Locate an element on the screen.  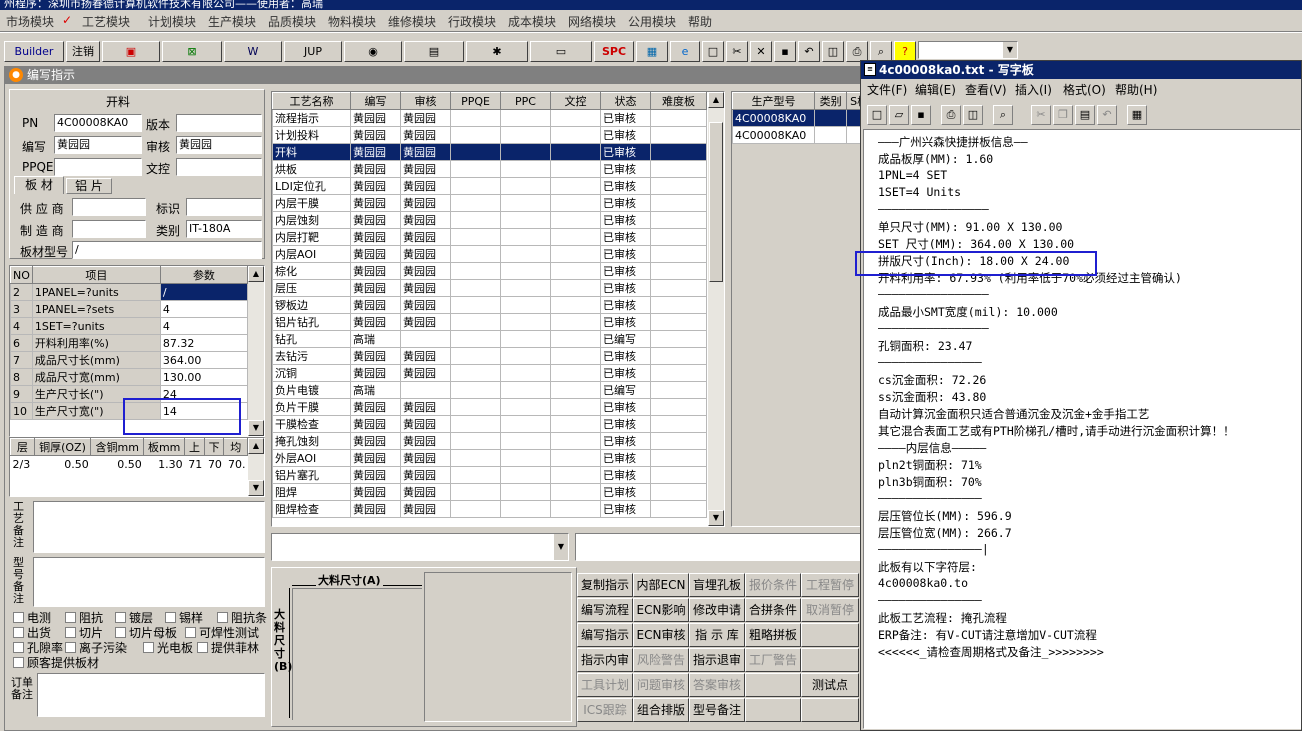
action-button: 工程暂停 is located at coordinates (830, 585).